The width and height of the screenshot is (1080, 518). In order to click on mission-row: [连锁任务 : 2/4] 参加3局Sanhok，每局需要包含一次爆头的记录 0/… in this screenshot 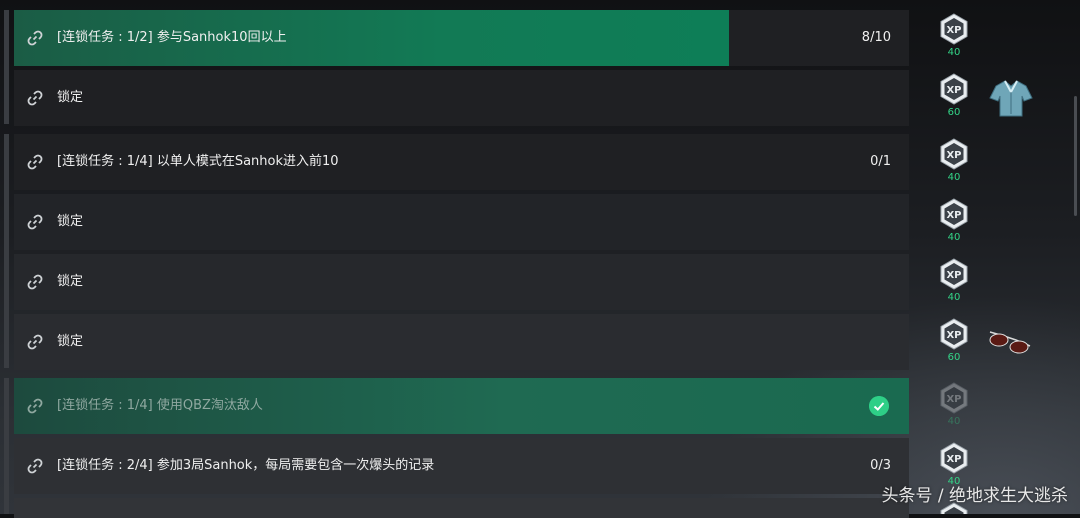, I will do `click(461, 466)`.